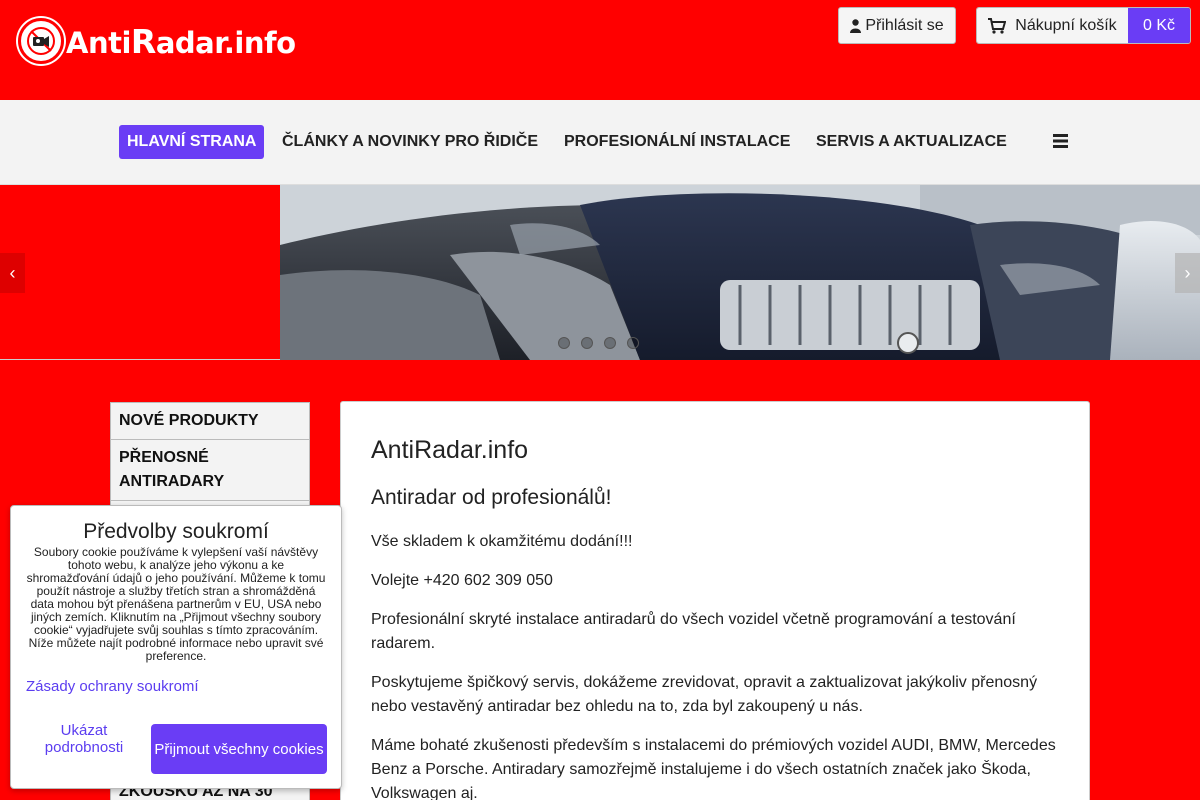 The width and height of the screenshot is (1200, 800). I want to click on slider-prev-button: ‹, so click(12, 273).